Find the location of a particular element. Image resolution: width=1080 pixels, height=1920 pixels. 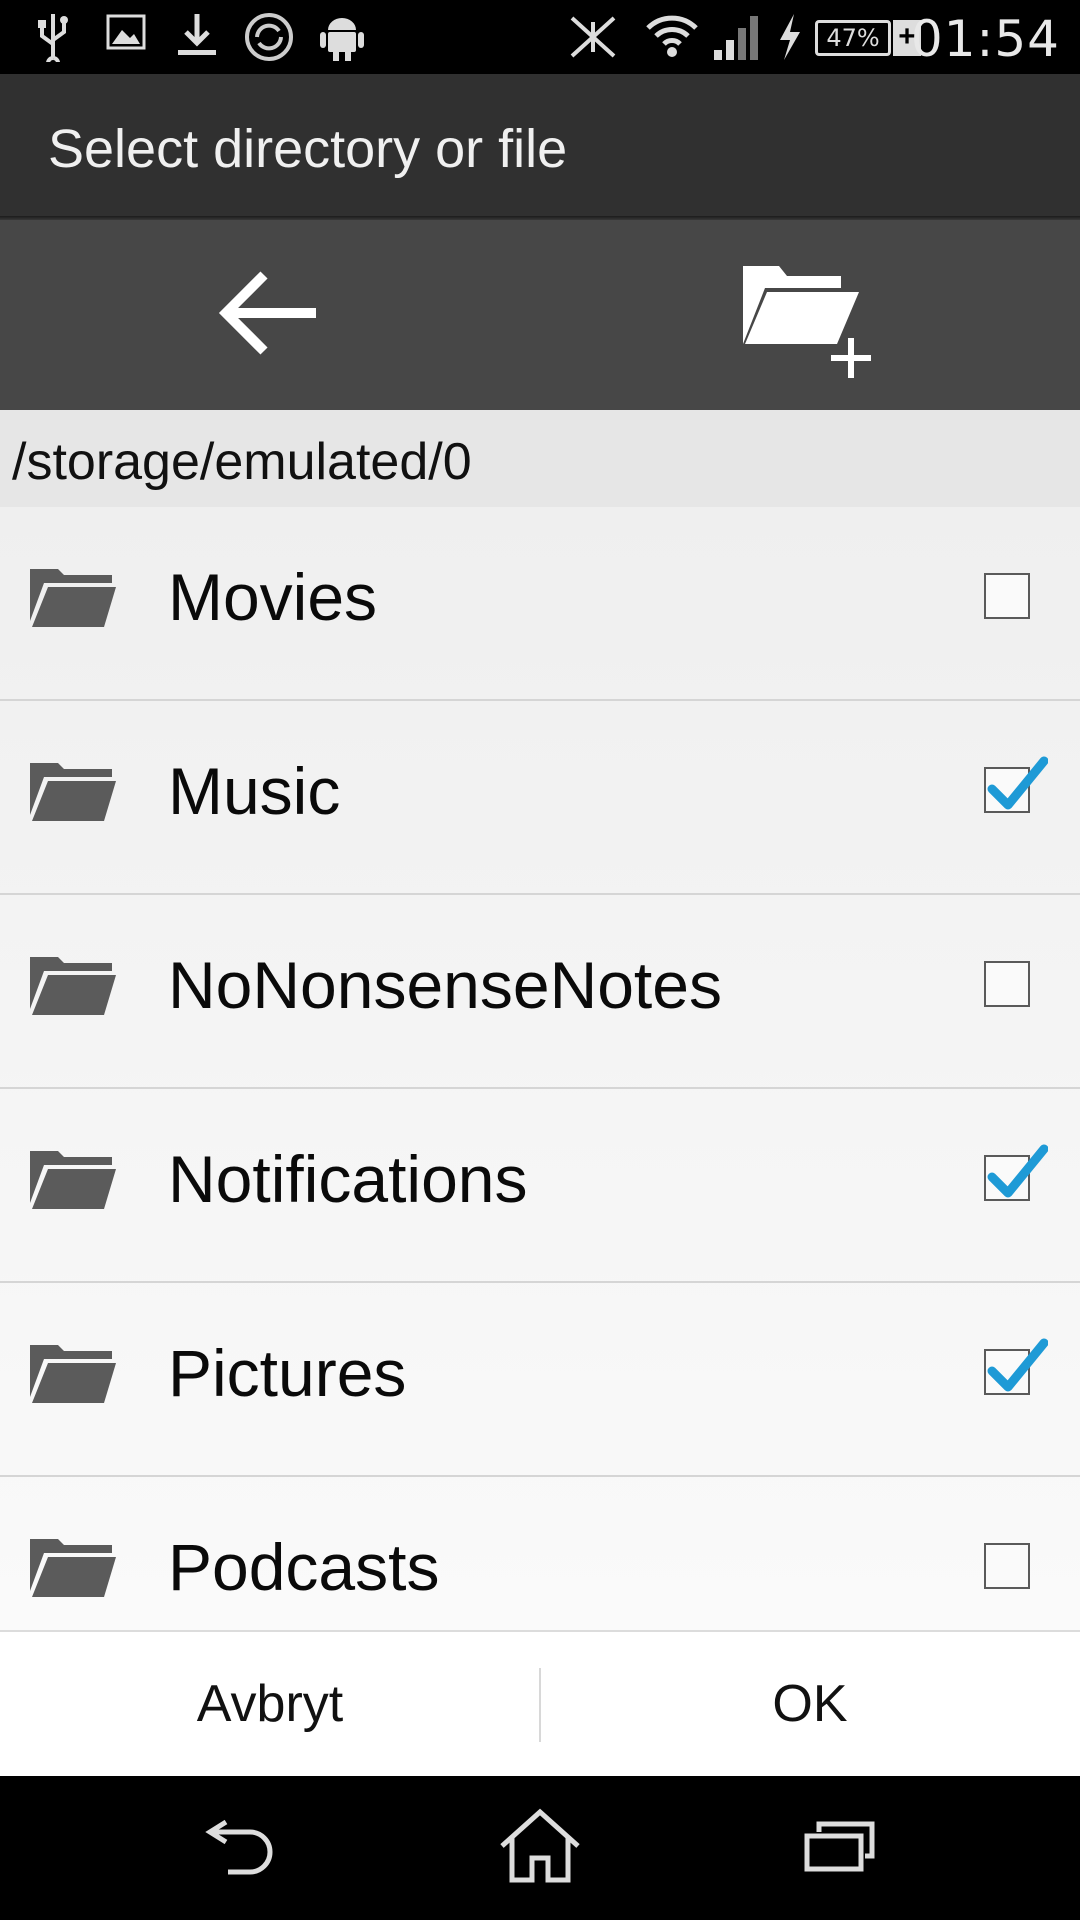

folder-name: Music is located at coordinates (254, 791).